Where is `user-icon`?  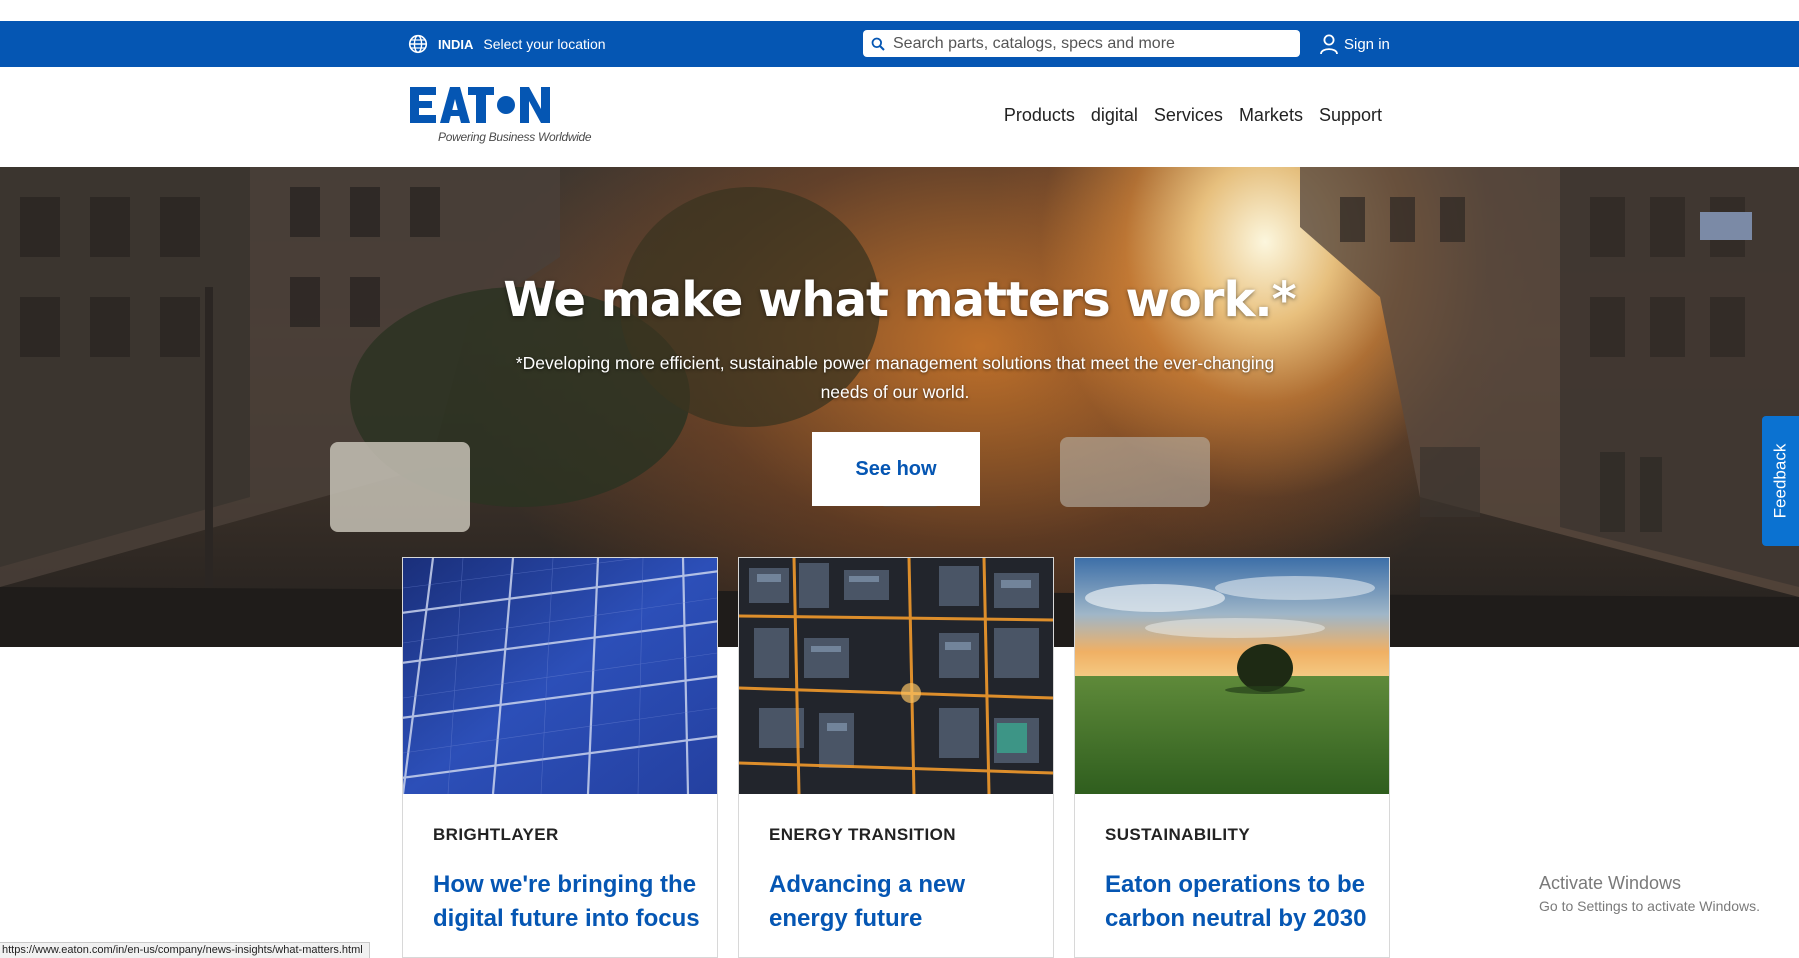
user-icon is located at coordinates (1329, 44).